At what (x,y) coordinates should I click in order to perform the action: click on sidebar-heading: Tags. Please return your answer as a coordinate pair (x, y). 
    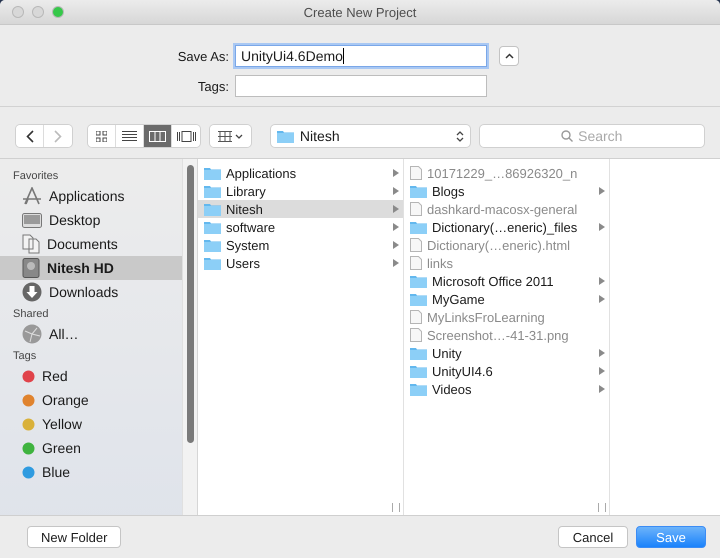
    Looking at the image, I should click on (25, 356).